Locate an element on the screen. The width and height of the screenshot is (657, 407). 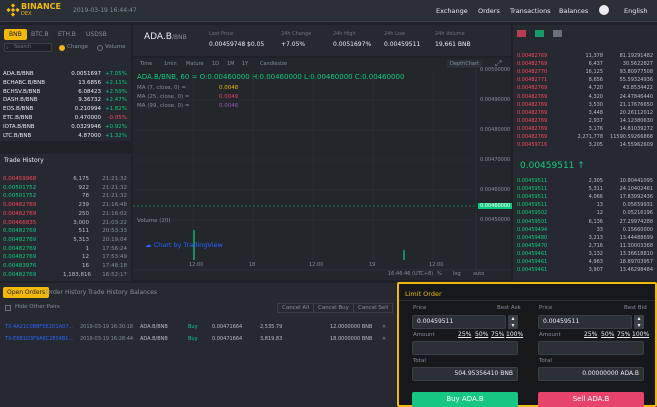
bid-row: 0.00459511 5,311 24.10402461 is located at coordinates (584, 189).